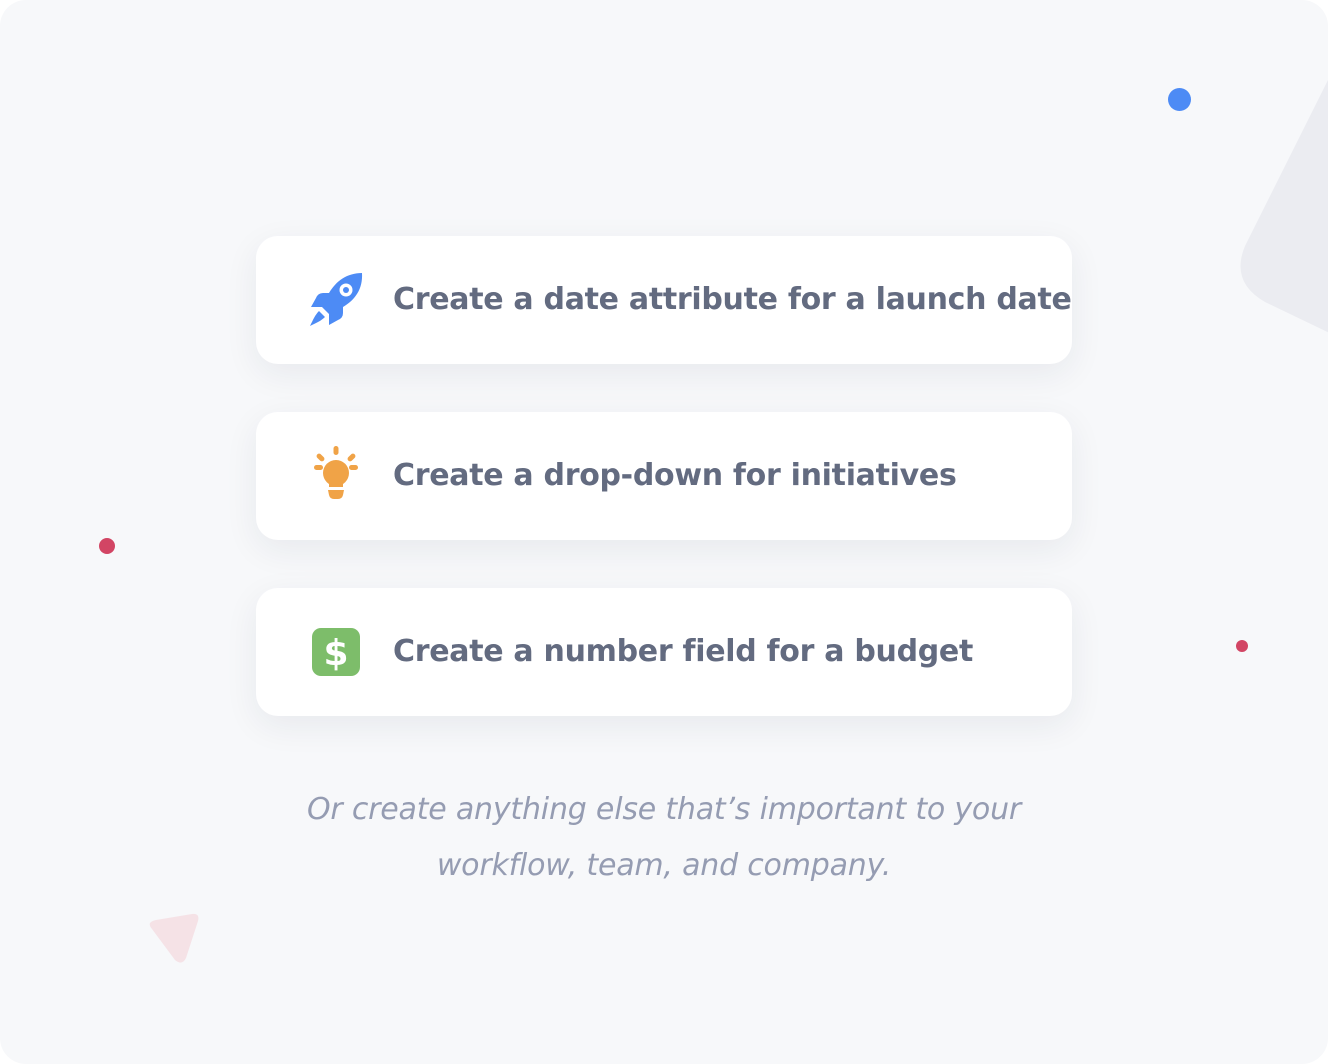 The height and width of the screenshot is (1064, 1328). What do you see at coordinates (107, 546) in the screenshot?
I see `decorative-red-dot` at bounding box center [107, 546].